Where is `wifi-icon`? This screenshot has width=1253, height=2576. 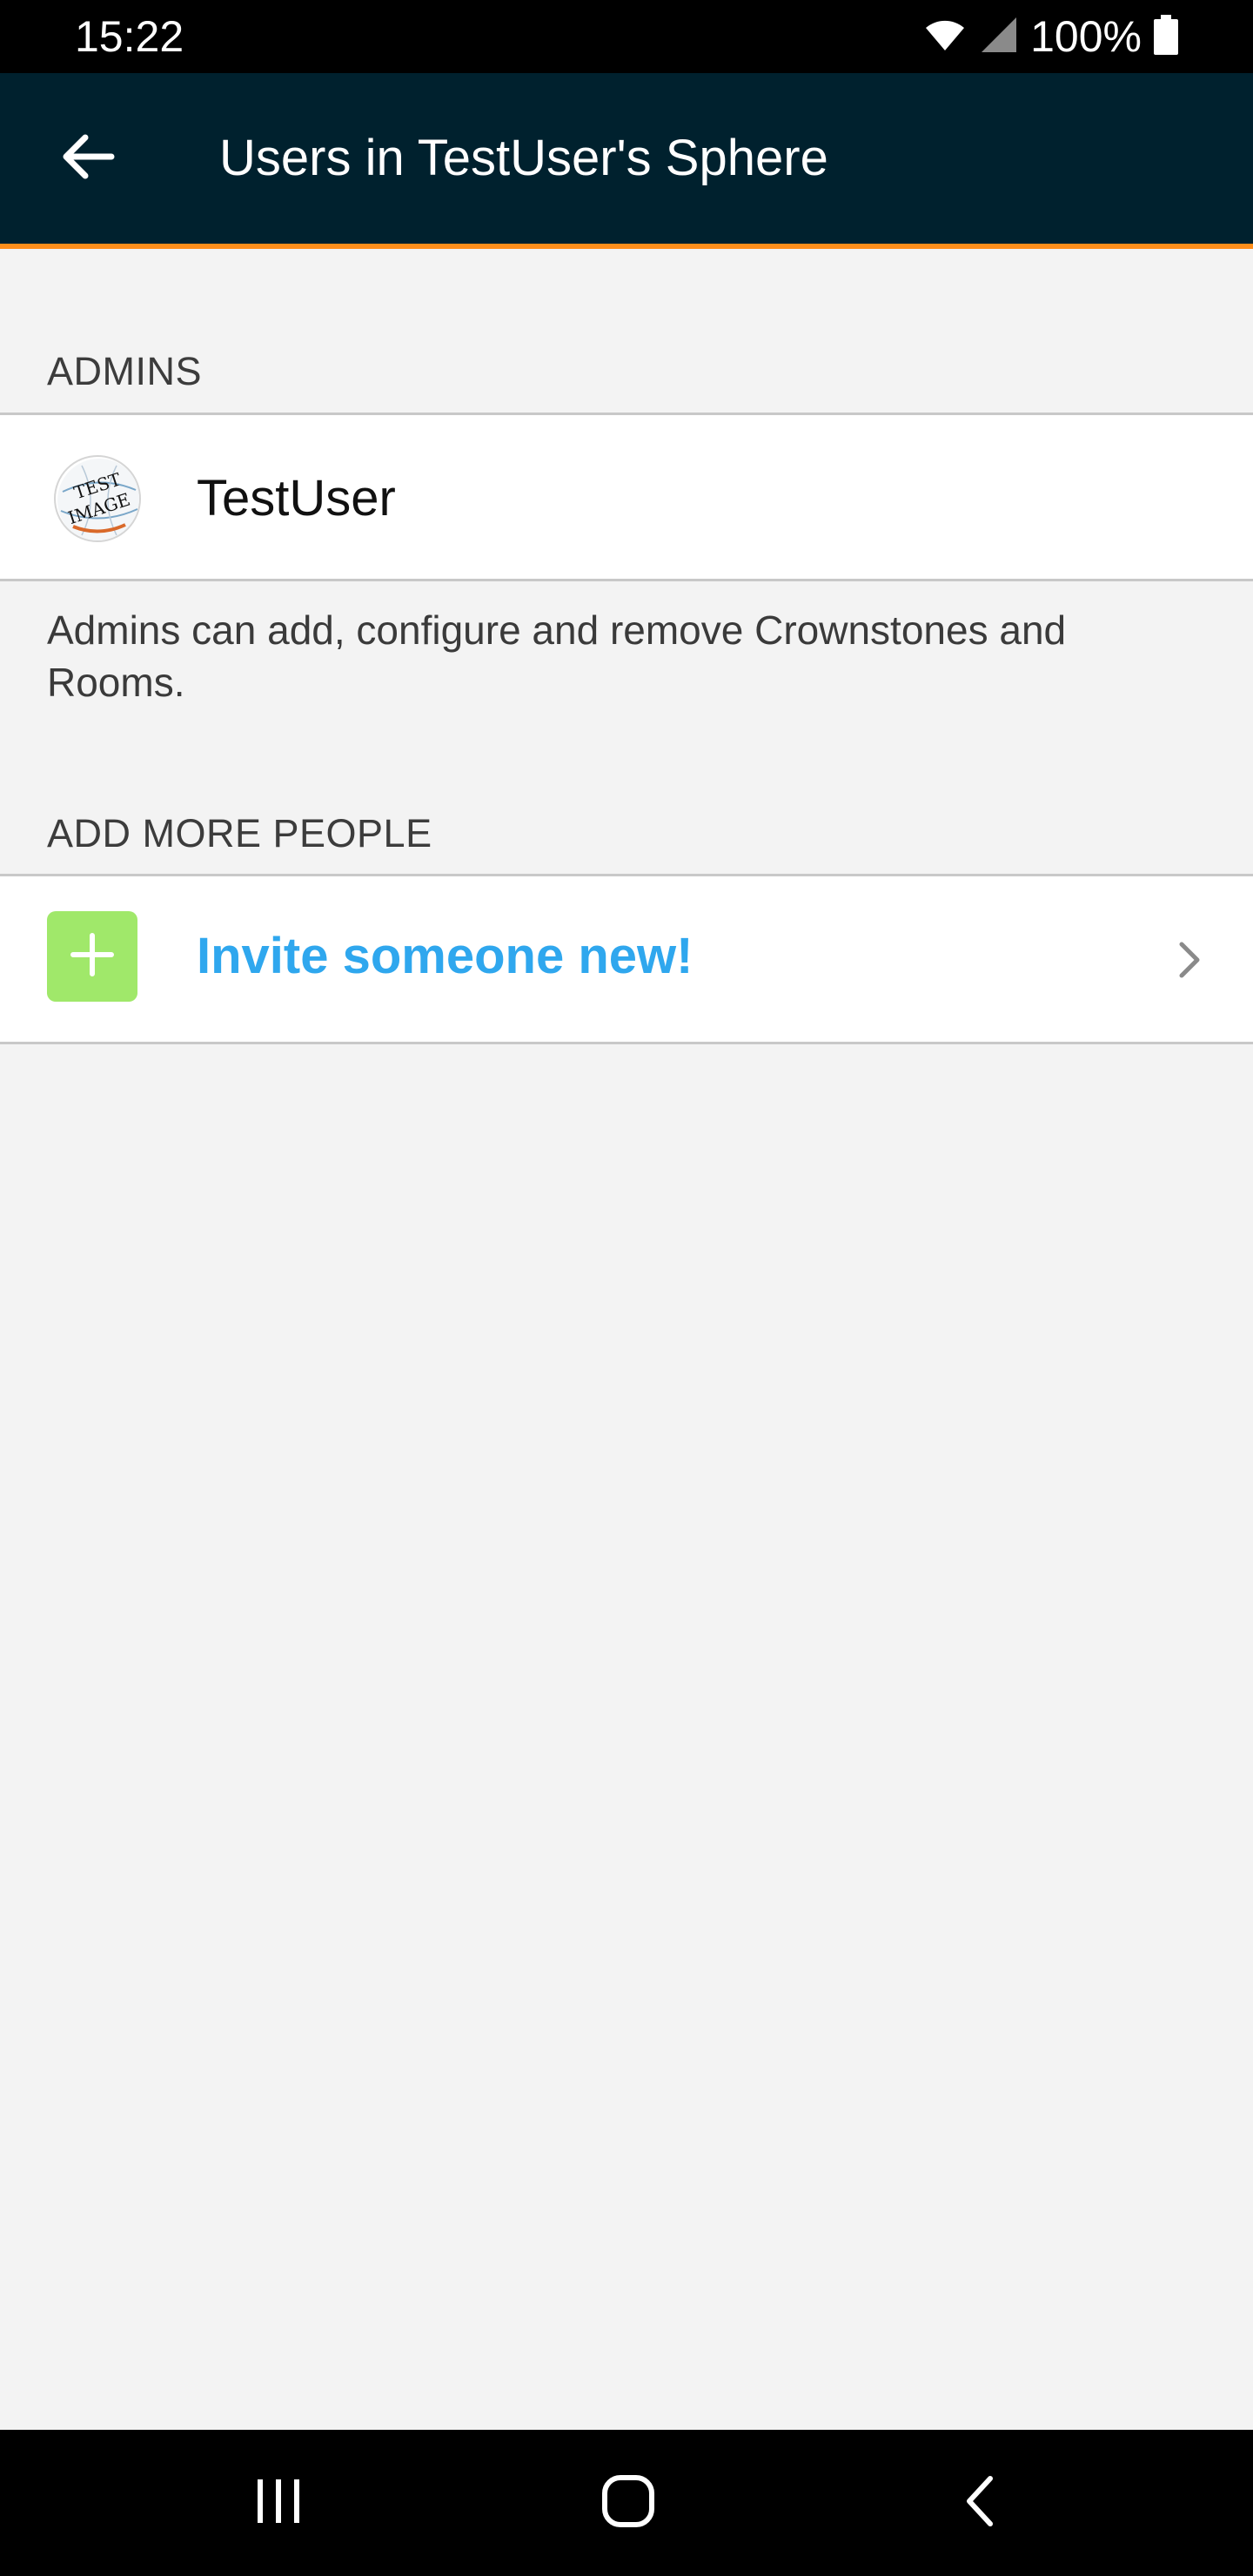 wifi-icon is located at coordinates (945, 37).